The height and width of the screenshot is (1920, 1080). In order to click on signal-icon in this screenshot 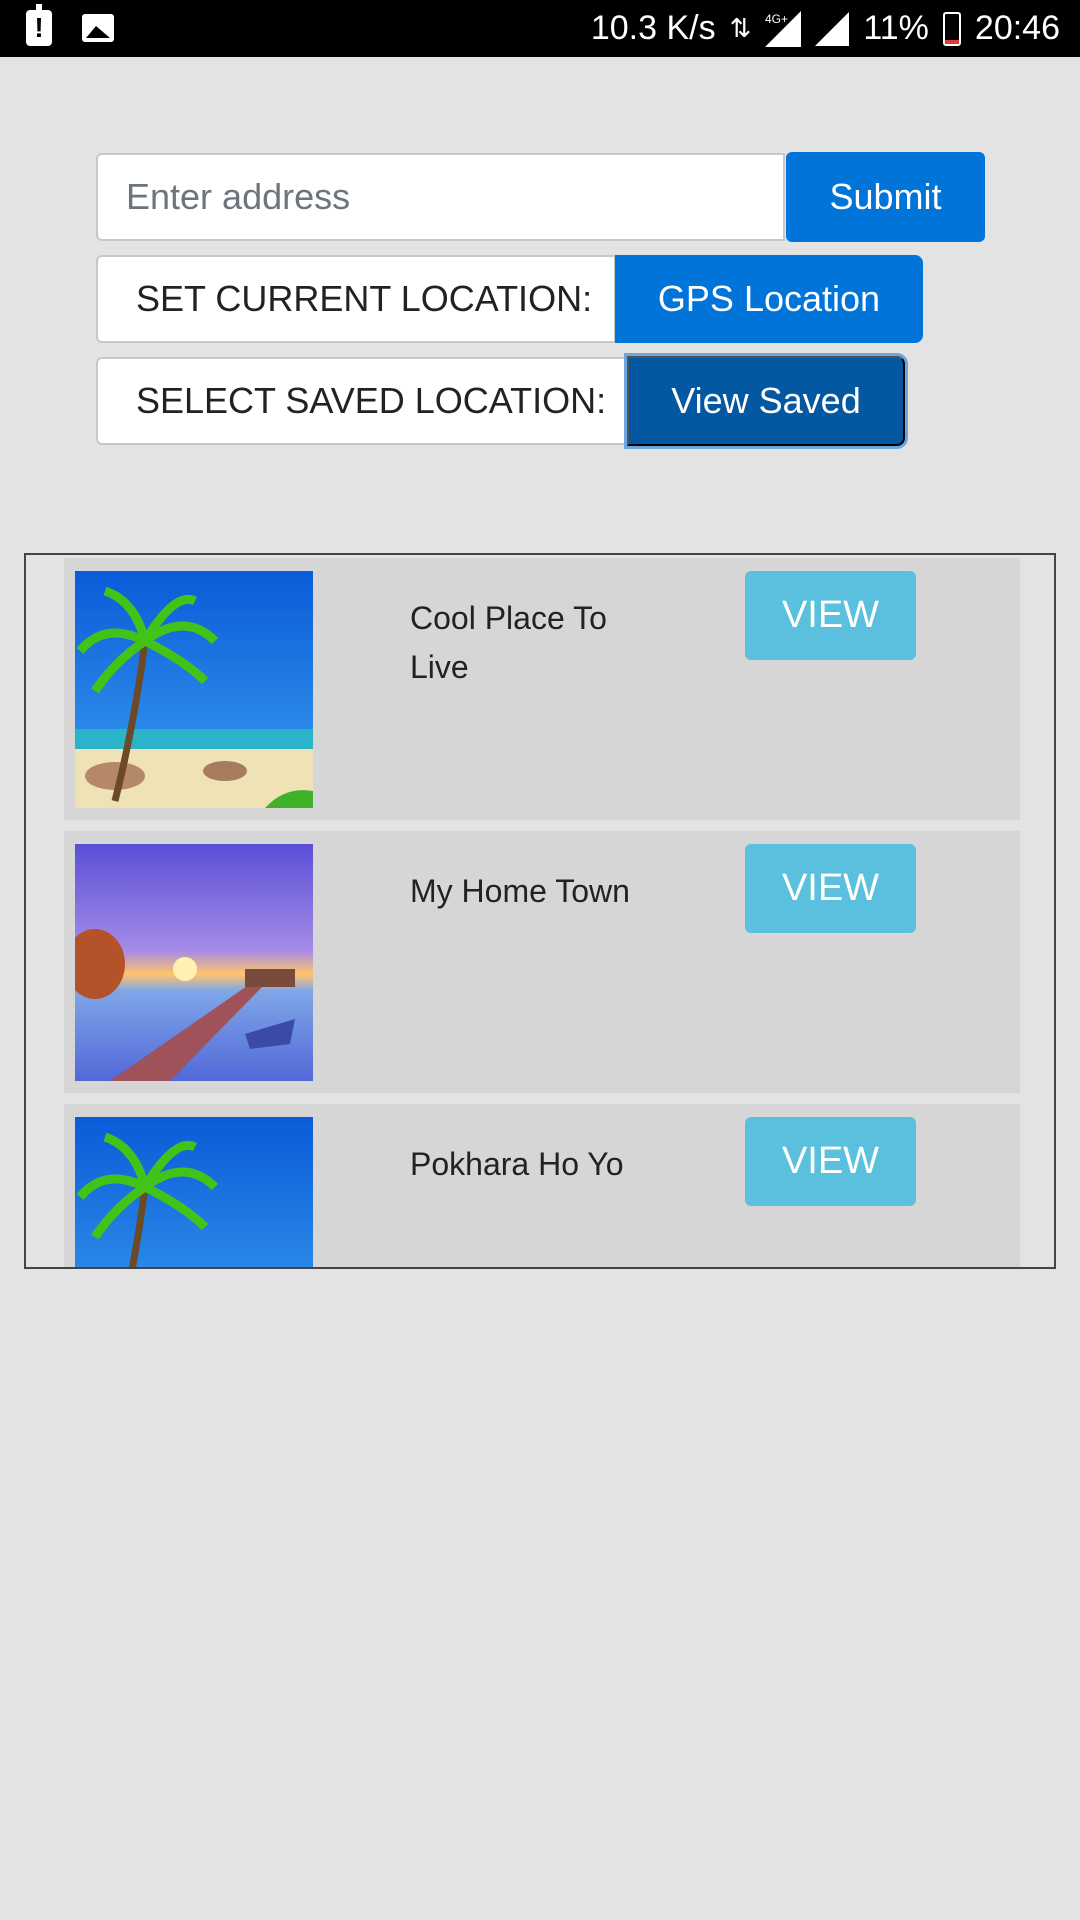, I will do `click(832, 28)`.